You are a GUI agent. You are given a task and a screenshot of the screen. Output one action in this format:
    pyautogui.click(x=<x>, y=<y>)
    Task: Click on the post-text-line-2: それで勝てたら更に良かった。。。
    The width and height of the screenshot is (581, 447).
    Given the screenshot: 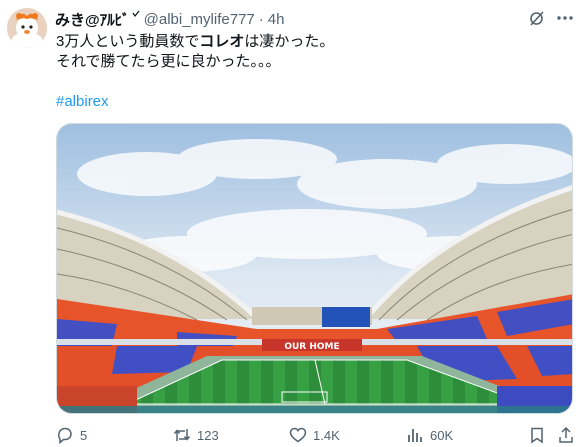 What is the action you would take?
    pyautogui.click(x=168, y=61)
    